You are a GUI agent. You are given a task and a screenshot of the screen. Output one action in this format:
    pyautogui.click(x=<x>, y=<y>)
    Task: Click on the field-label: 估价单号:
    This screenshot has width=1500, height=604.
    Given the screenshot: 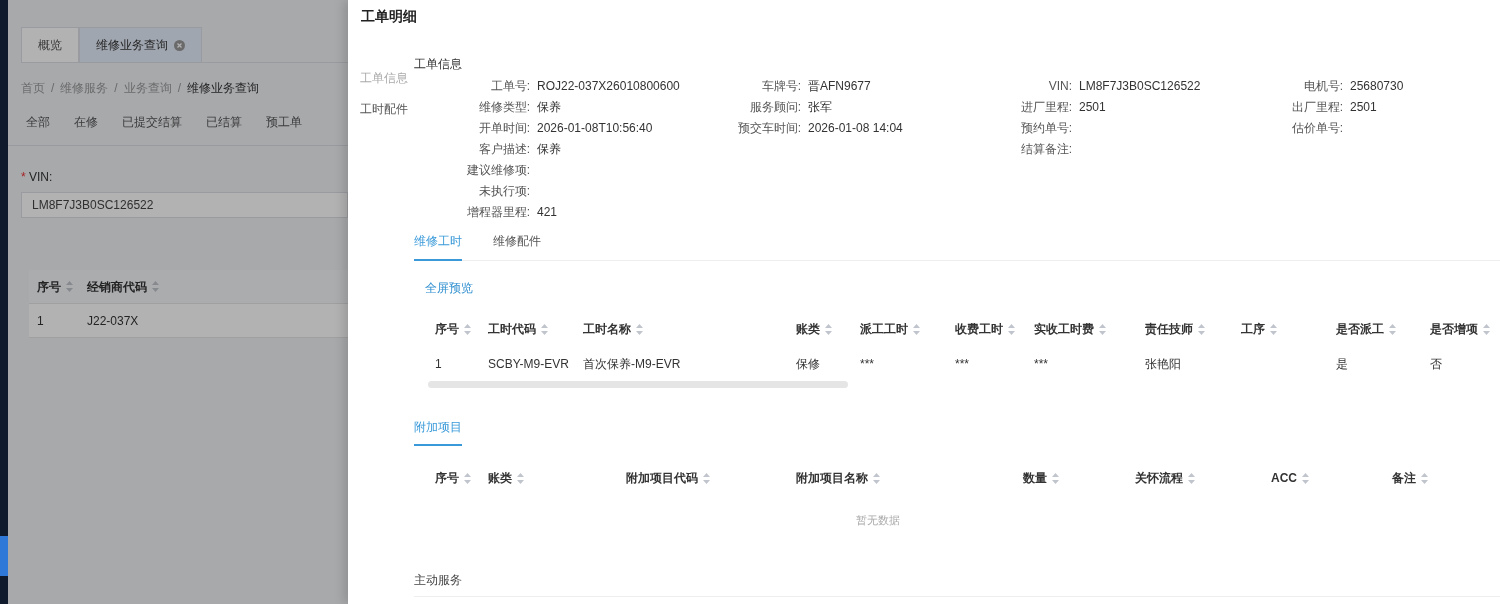 What is the action you would take?
    pyautogui.click(x=1317, y=127)
    